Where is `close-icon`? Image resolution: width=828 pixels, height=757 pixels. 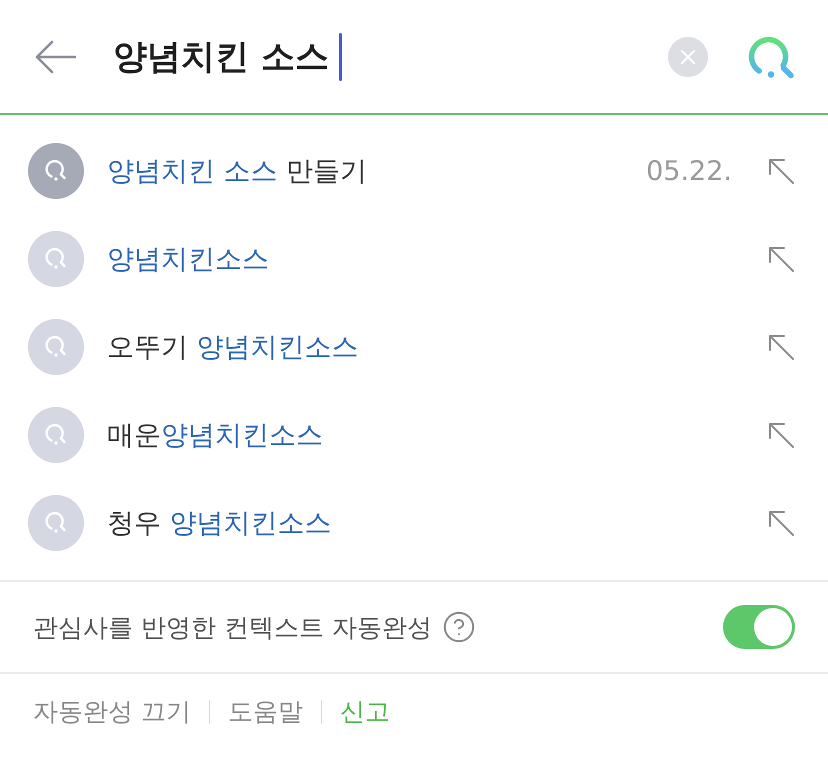
close-icon is located at coordinates (688, 56).